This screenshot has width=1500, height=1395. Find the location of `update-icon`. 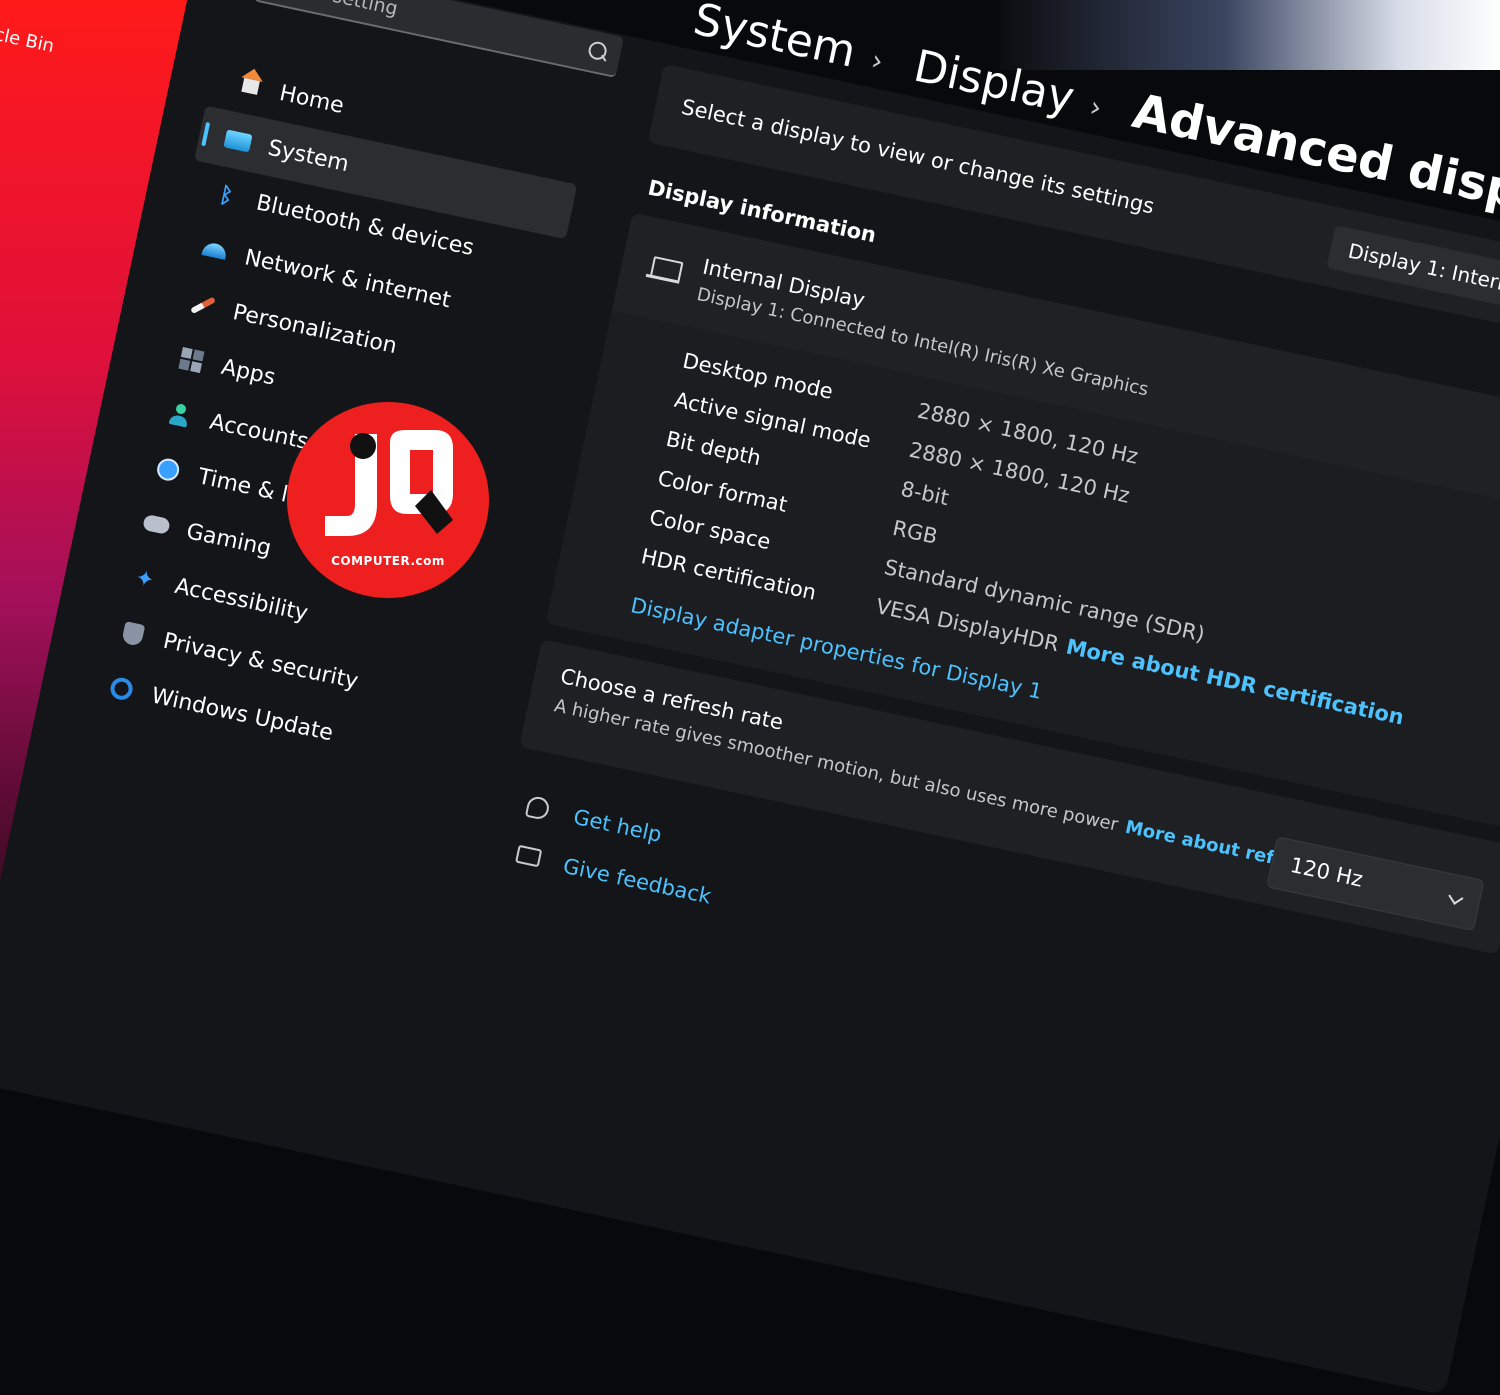

update-icon is located at coordinates (121, 688).